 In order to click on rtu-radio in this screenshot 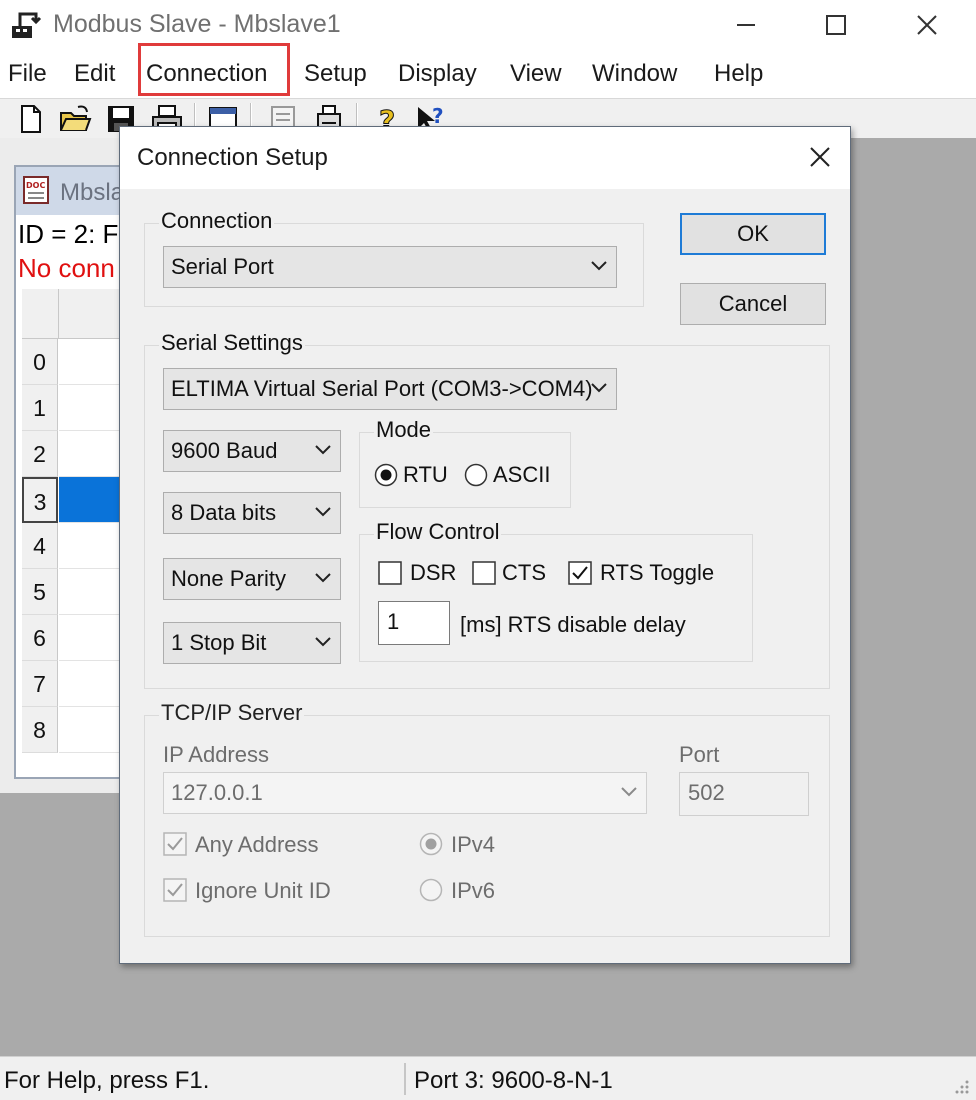, I will do `click(386, 475)`.